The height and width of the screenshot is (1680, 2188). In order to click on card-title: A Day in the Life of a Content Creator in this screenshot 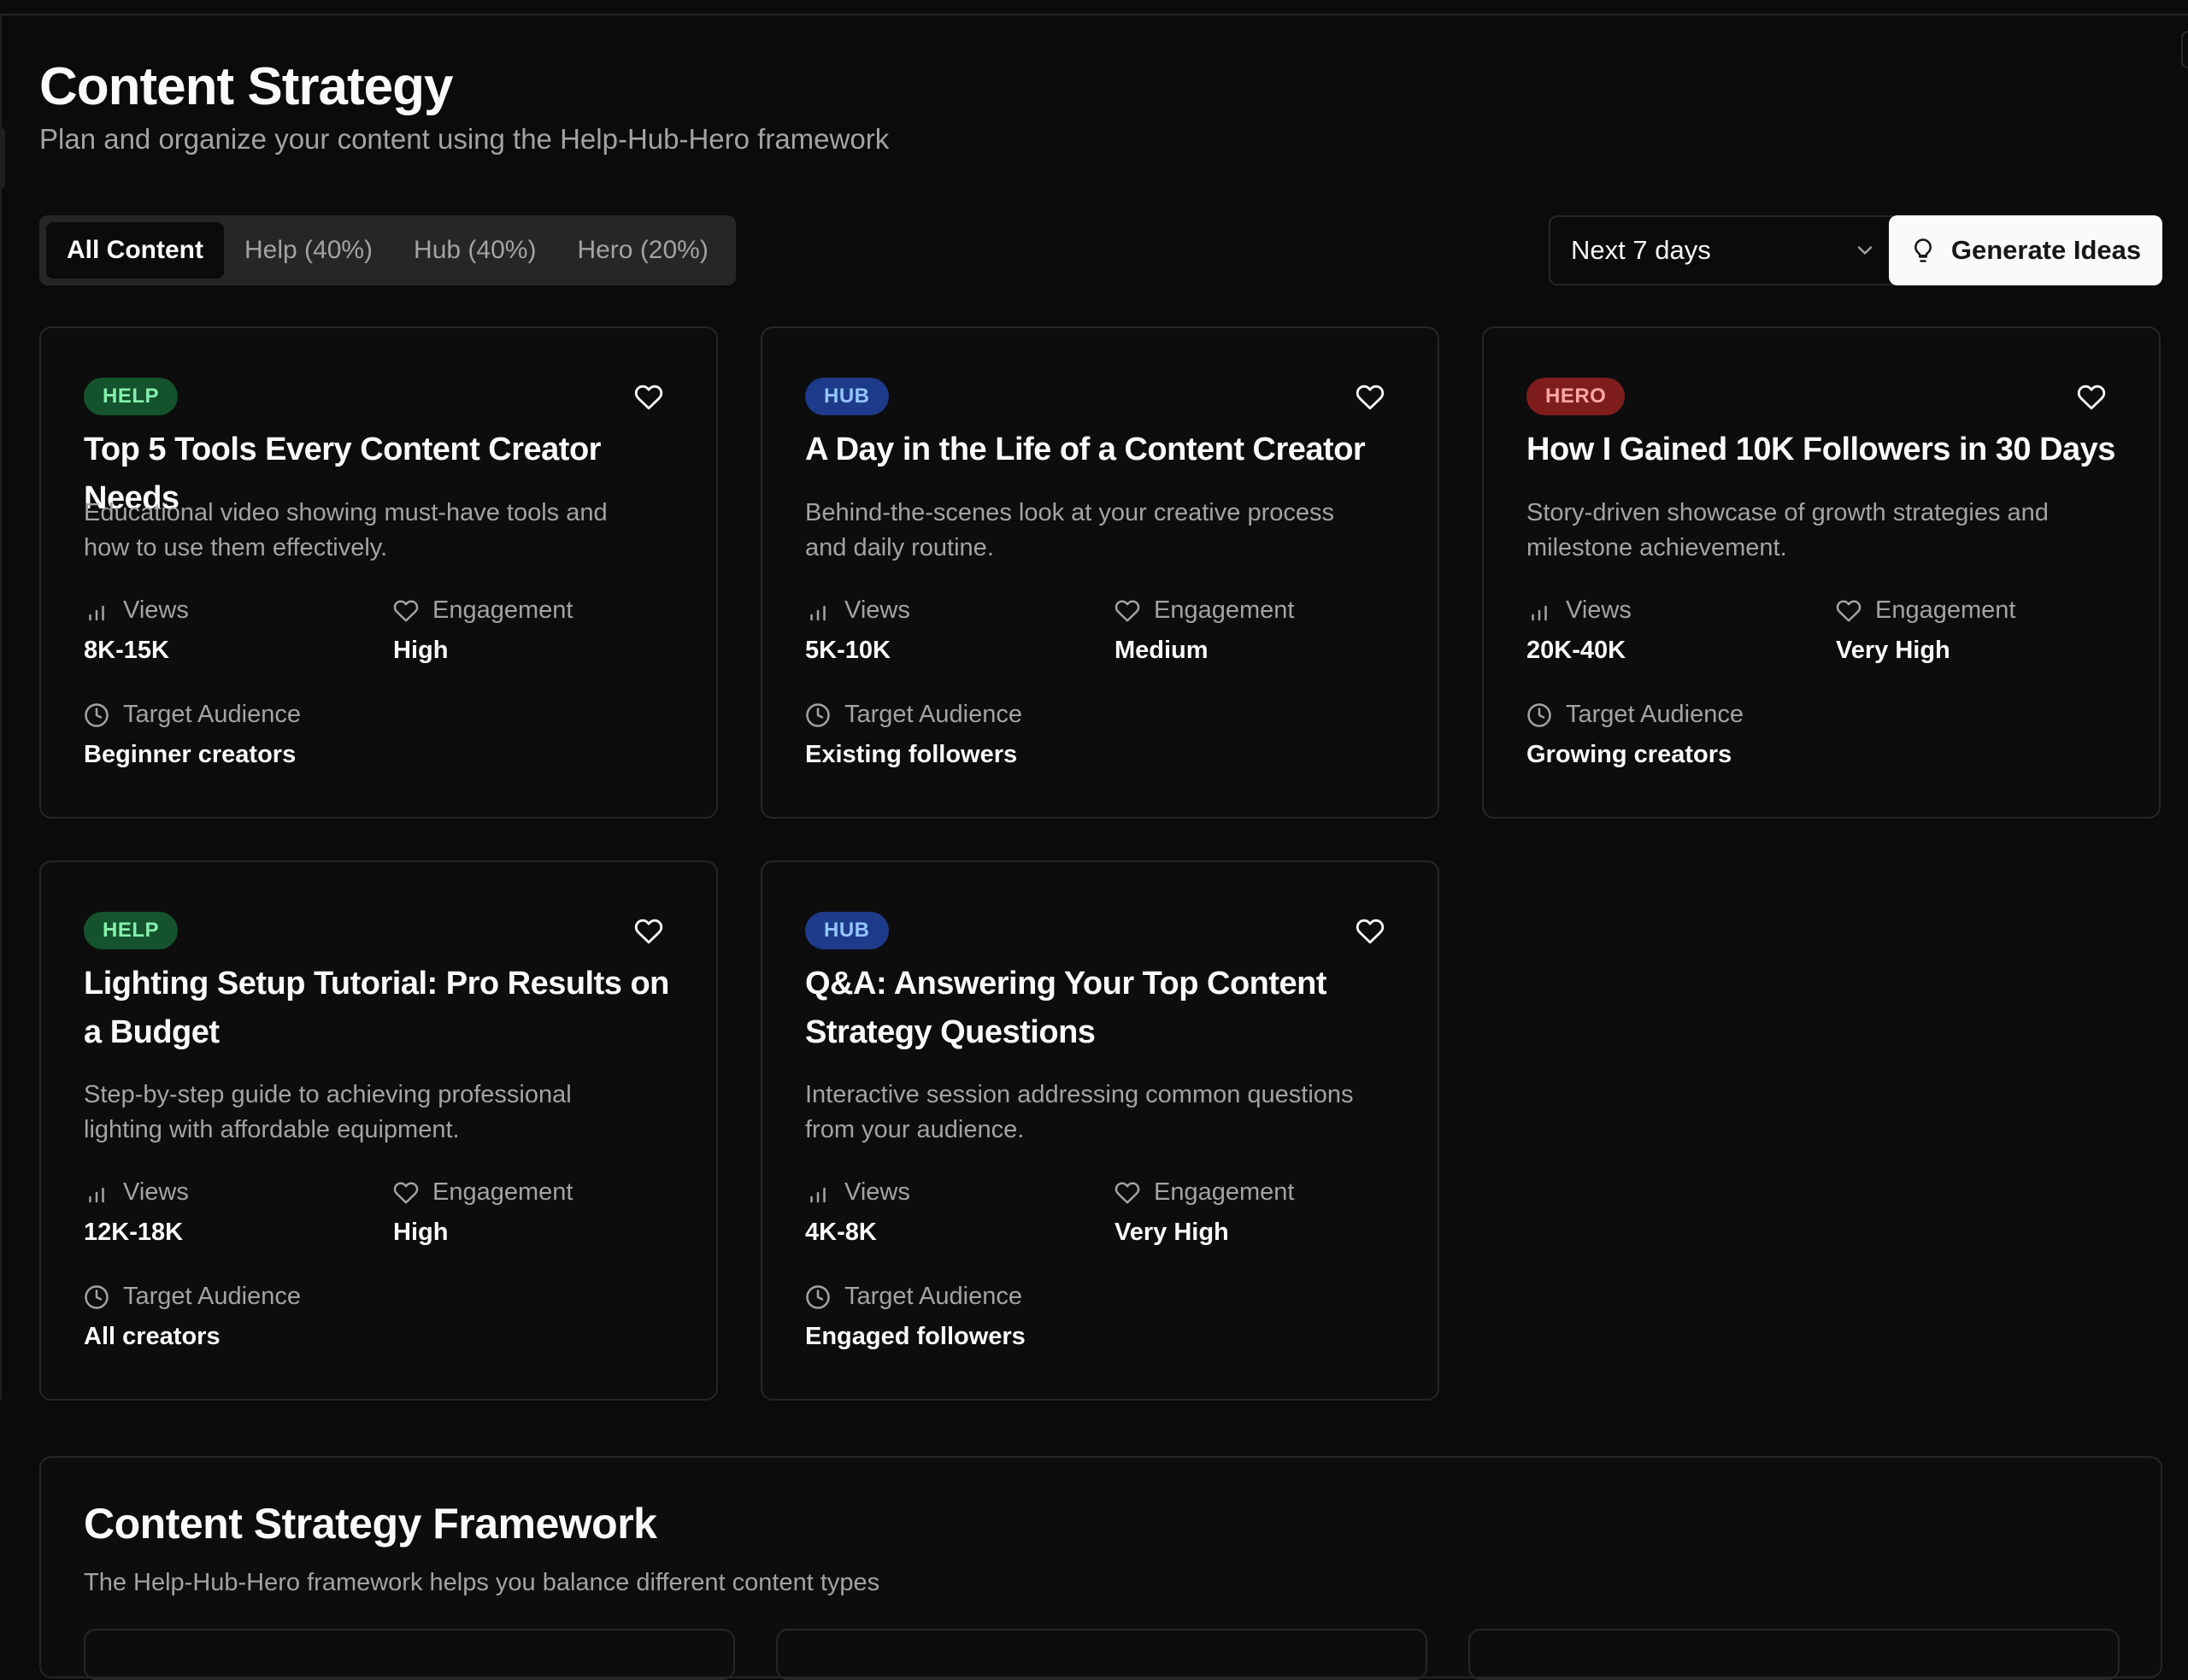, I will do `click(1085, 449)`.